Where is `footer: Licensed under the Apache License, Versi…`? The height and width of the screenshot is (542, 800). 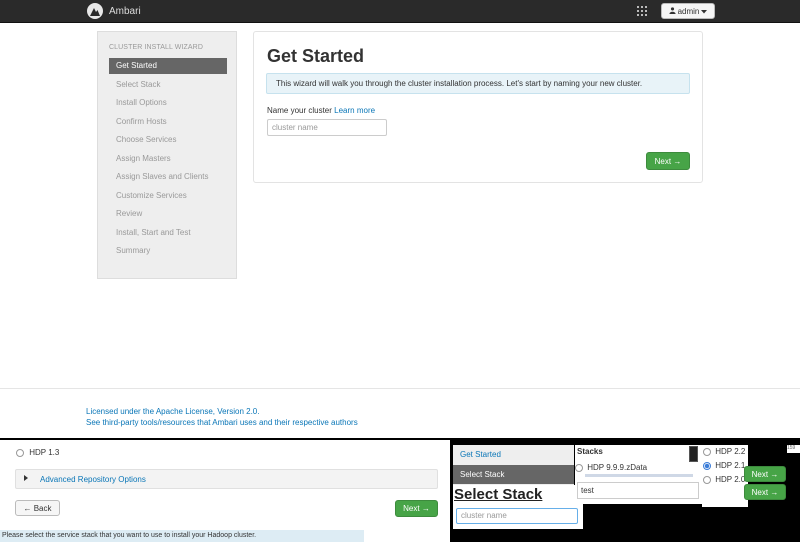 footer: Licensed under the Apache License, Versi… is located at coordinates (222, 417).